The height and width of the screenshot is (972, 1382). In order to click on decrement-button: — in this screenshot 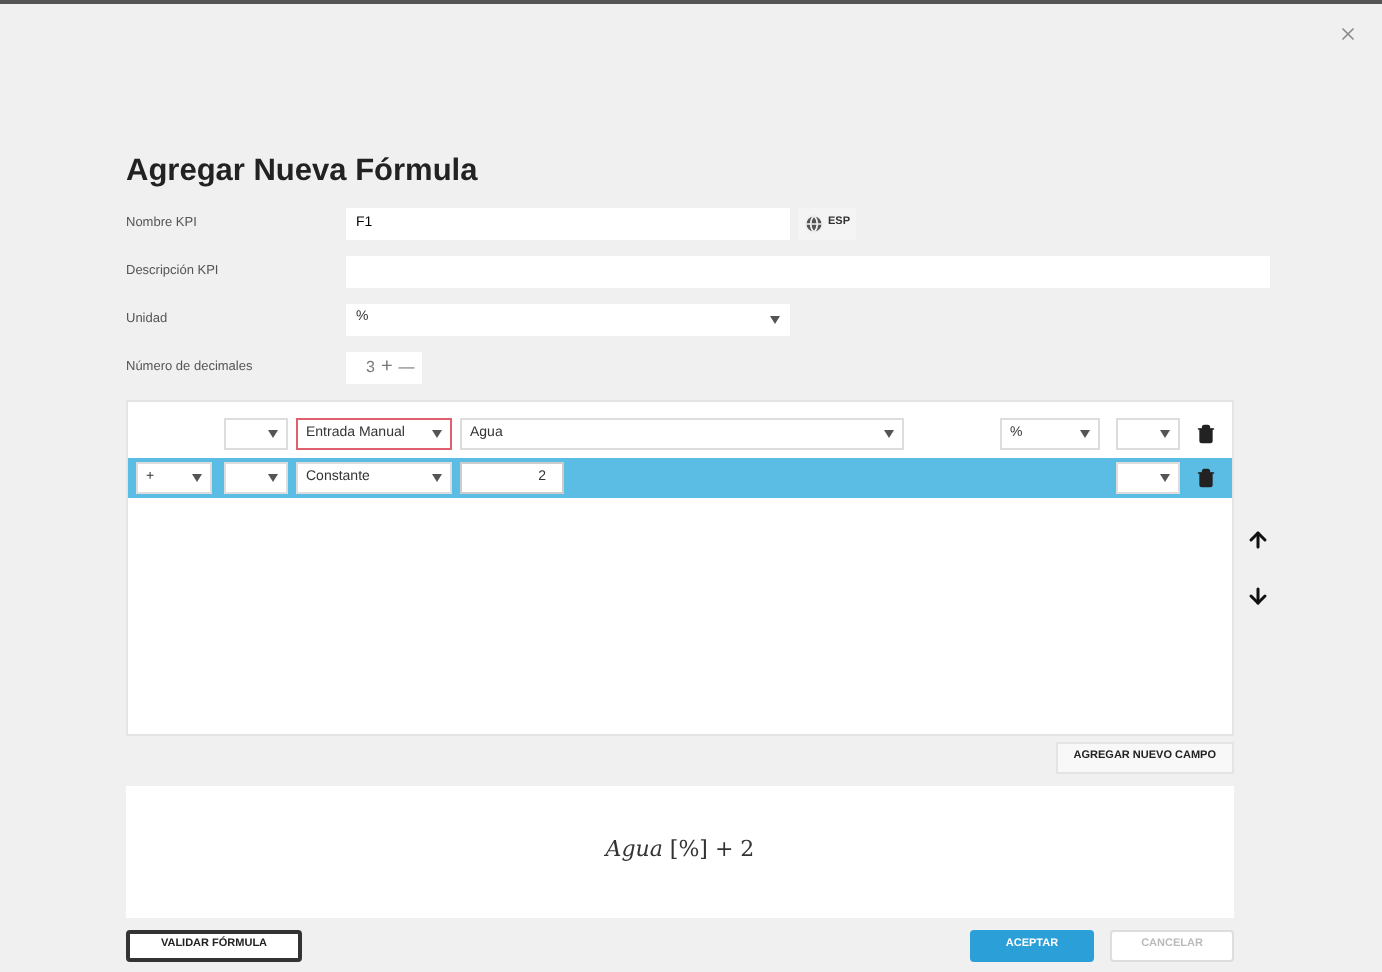, I will do `click(406, 367)`.